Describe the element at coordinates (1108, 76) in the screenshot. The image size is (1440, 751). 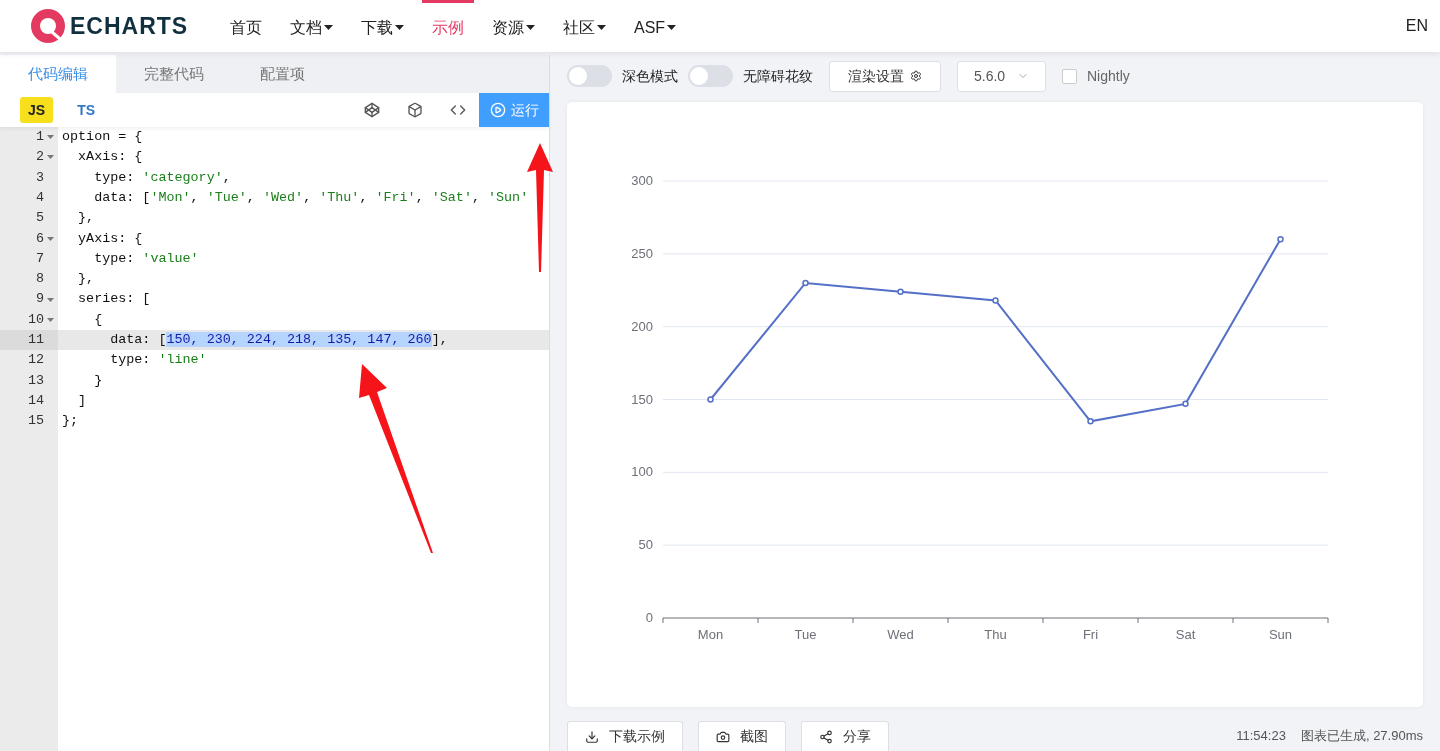
I see `checkbox-label: Nightly` at that location.